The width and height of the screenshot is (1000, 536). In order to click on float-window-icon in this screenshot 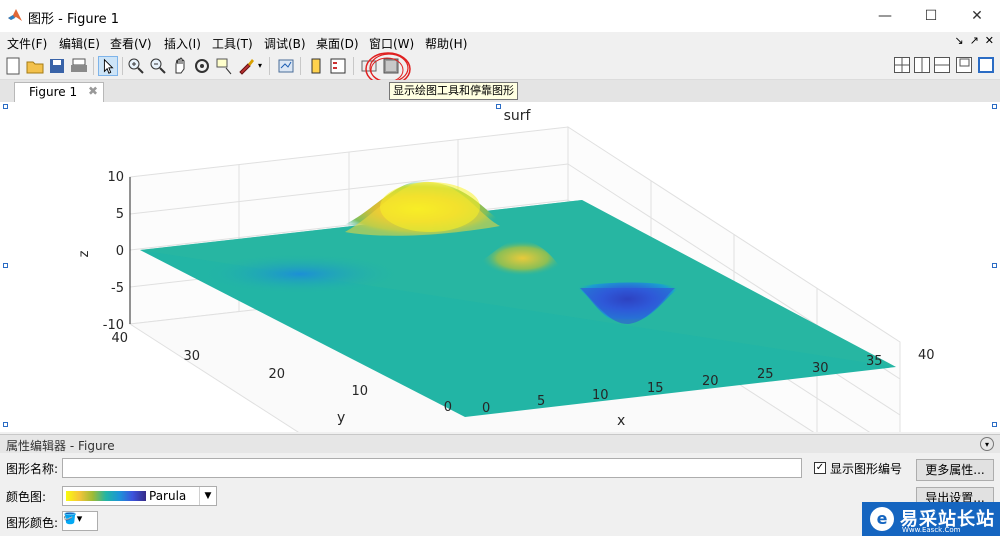, I will do `click(964, 65)`.